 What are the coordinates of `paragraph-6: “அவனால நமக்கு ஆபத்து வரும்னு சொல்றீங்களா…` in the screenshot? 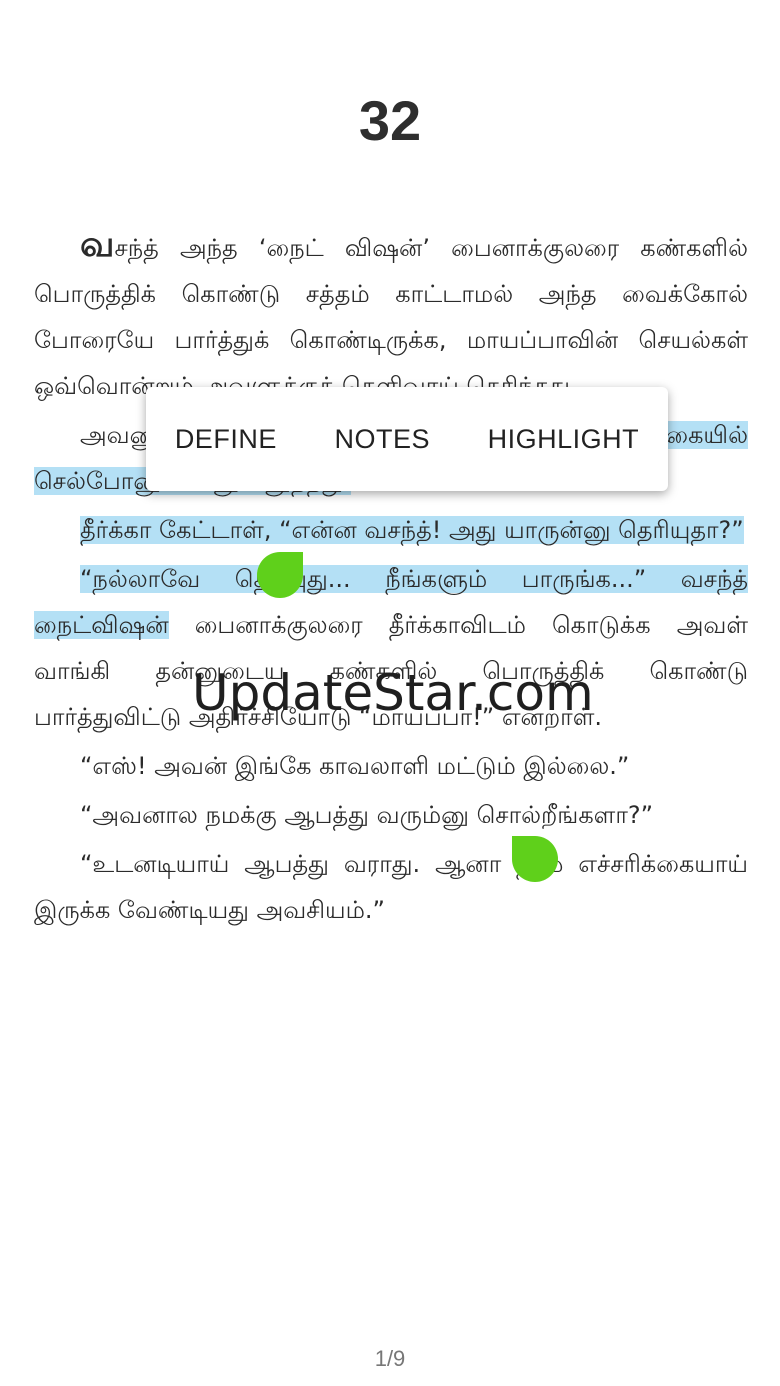 It's located at (391, 815).